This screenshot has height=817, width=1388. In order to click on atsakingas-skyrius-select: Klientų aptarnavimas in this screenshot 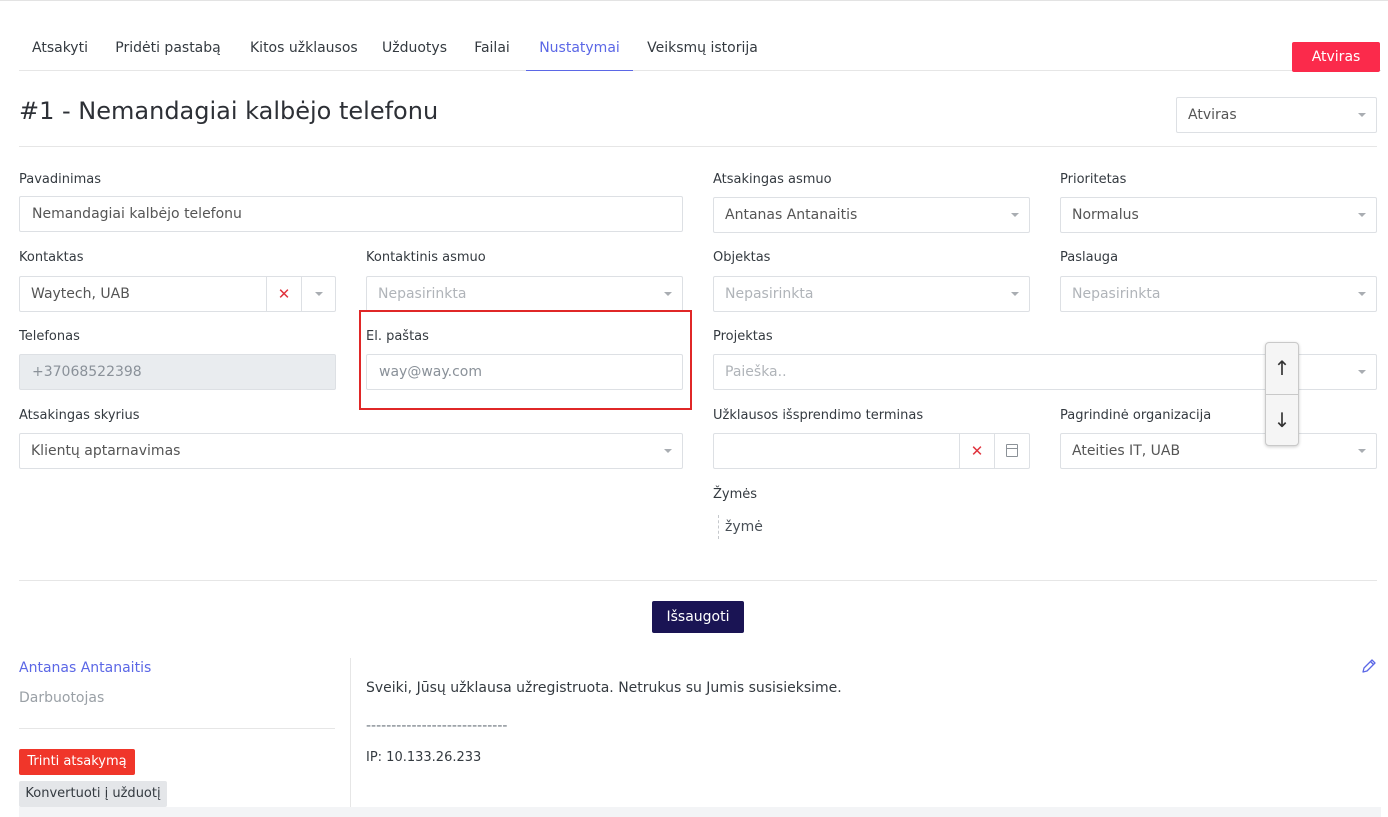, I will do `click(351, 451)`.